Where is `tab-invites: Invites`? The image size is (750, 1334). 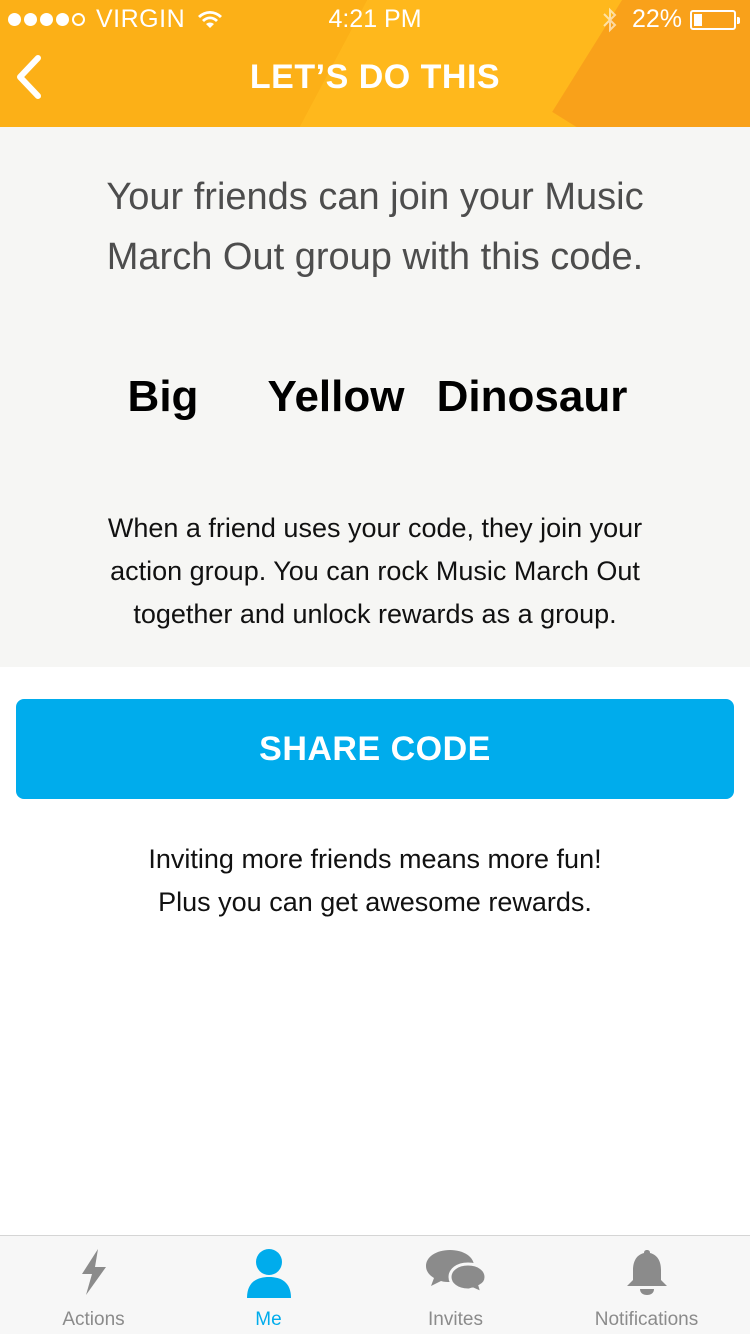
tab-invites: Invites is located at coordinates (455, 1285).